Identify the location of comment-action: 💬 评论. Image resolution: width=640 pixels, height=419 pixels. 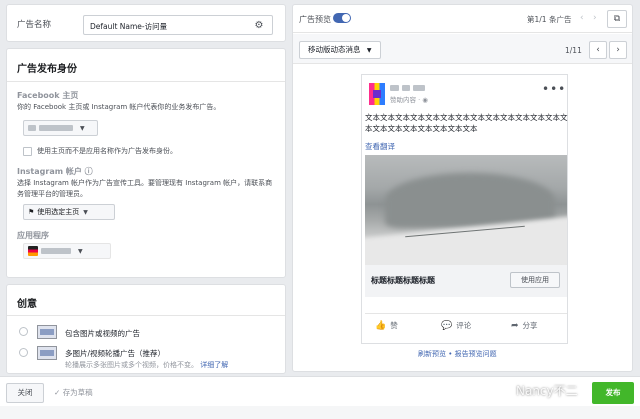
(456, 325).